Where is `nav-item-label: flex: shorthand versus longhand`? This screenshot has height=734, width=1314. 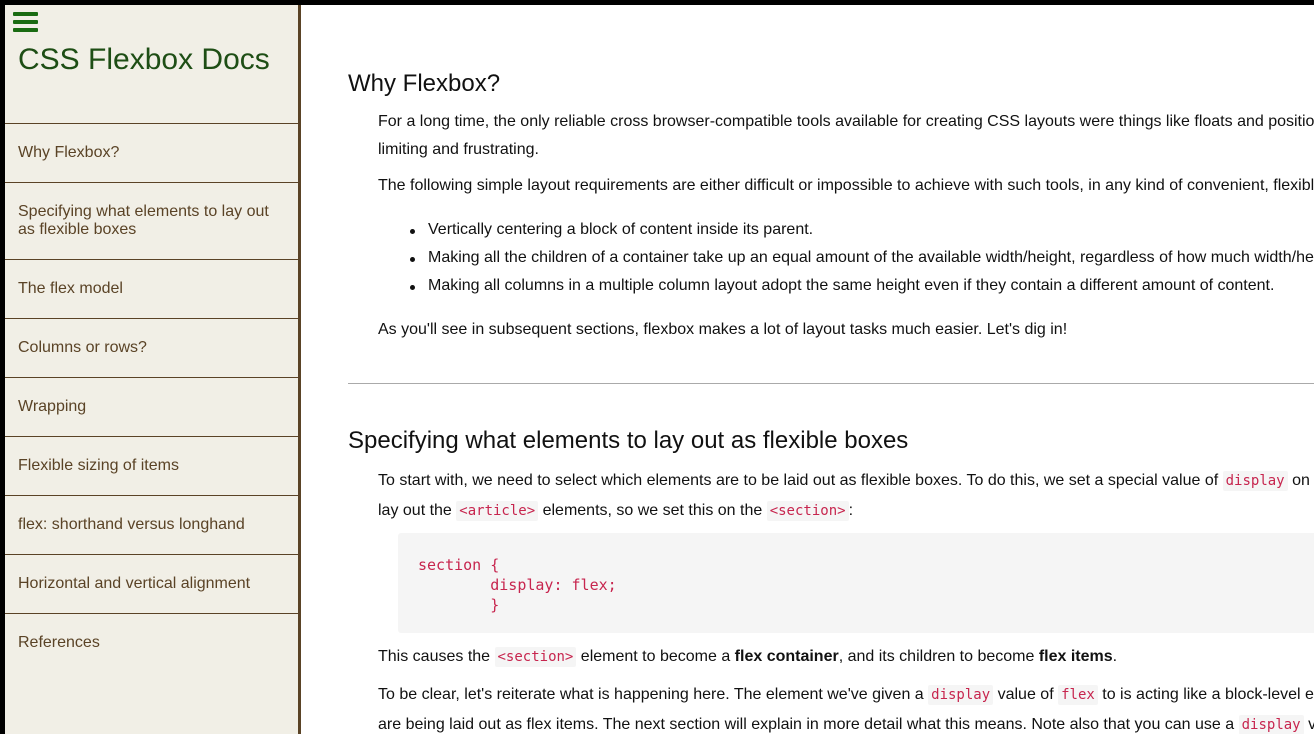 nav-item-label: flex: shorthand versus longhand is located at coordinates (131, 524).